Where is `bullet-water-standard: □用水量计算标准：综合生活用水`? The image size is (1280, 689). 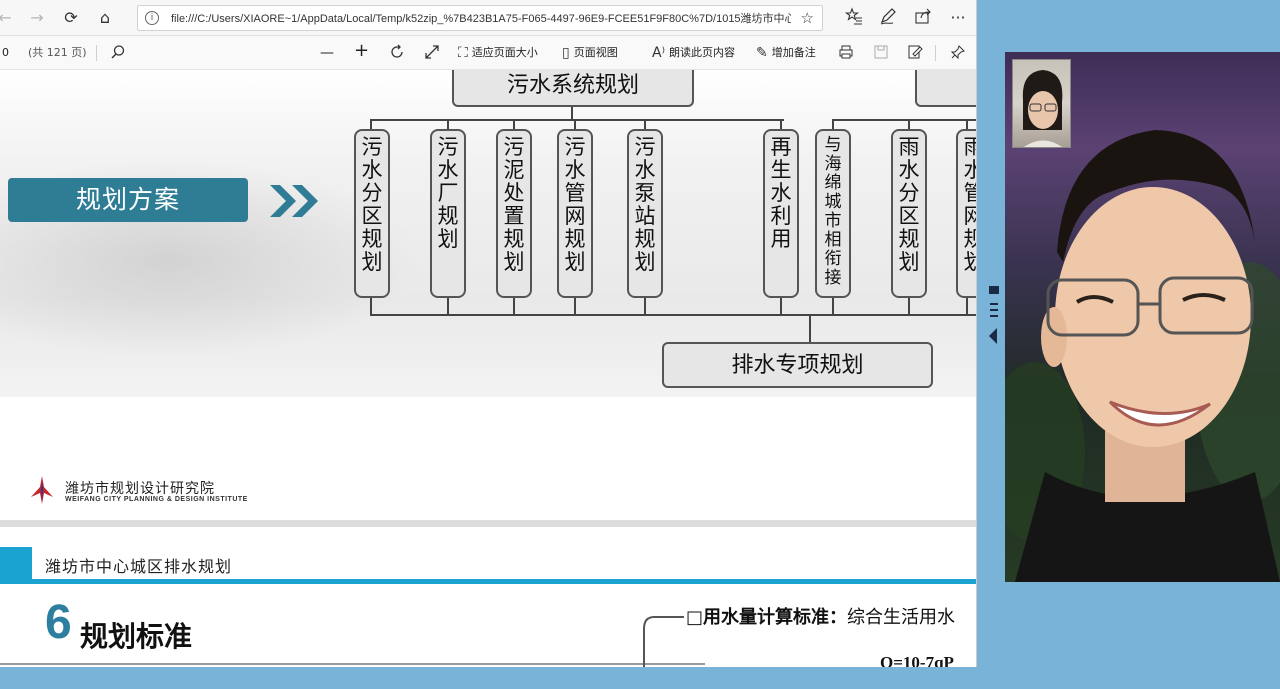 bullet-water-standard: □用水量计算标准：综合生活用水 is located at coordinates (820, 616).